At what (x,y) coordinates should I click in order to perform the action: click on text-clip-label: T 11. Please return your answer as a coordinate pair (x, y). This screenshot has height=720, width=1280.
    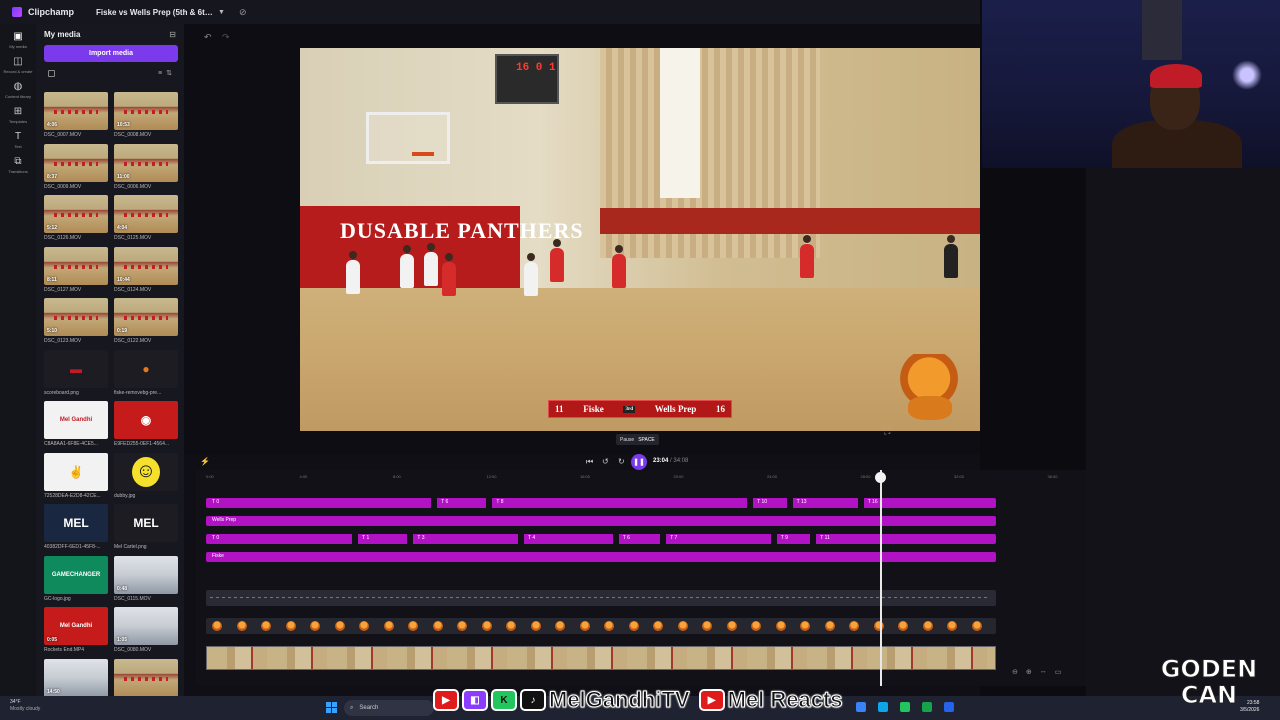
    Looking at the image, I should click on (825, 538).